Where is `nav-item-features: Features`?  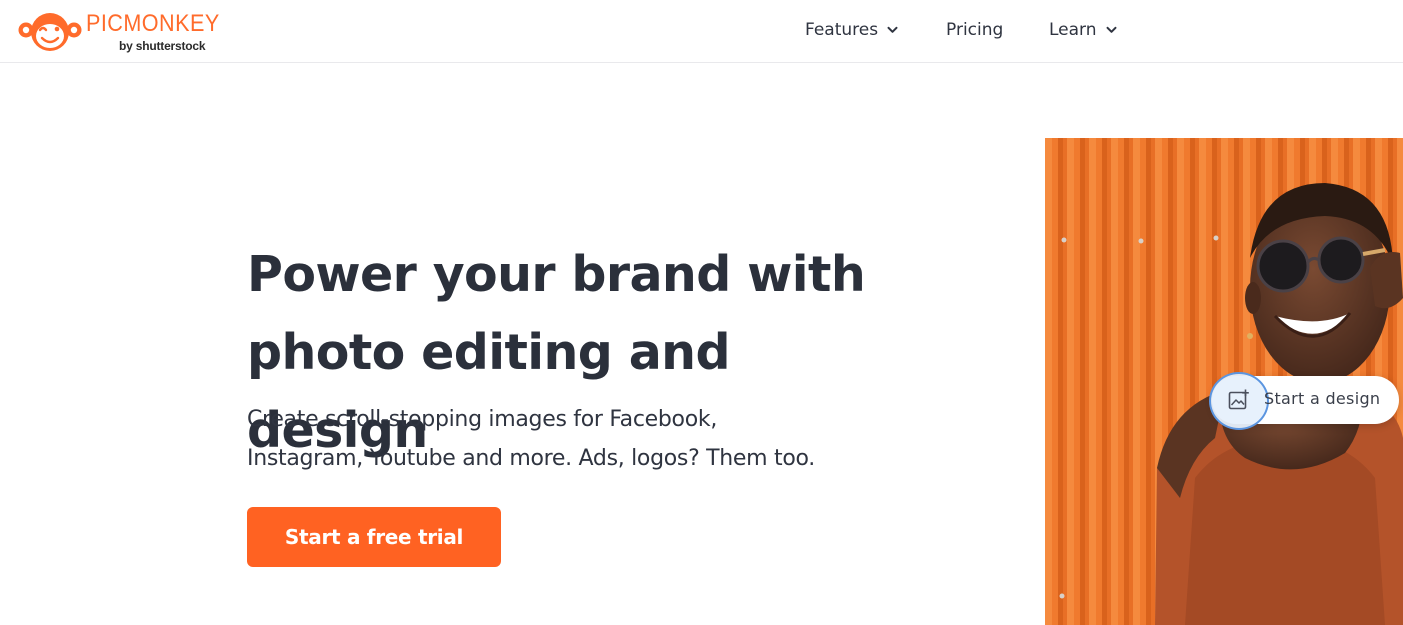
nav-item-features: Features is located at coordinates (851, 30).